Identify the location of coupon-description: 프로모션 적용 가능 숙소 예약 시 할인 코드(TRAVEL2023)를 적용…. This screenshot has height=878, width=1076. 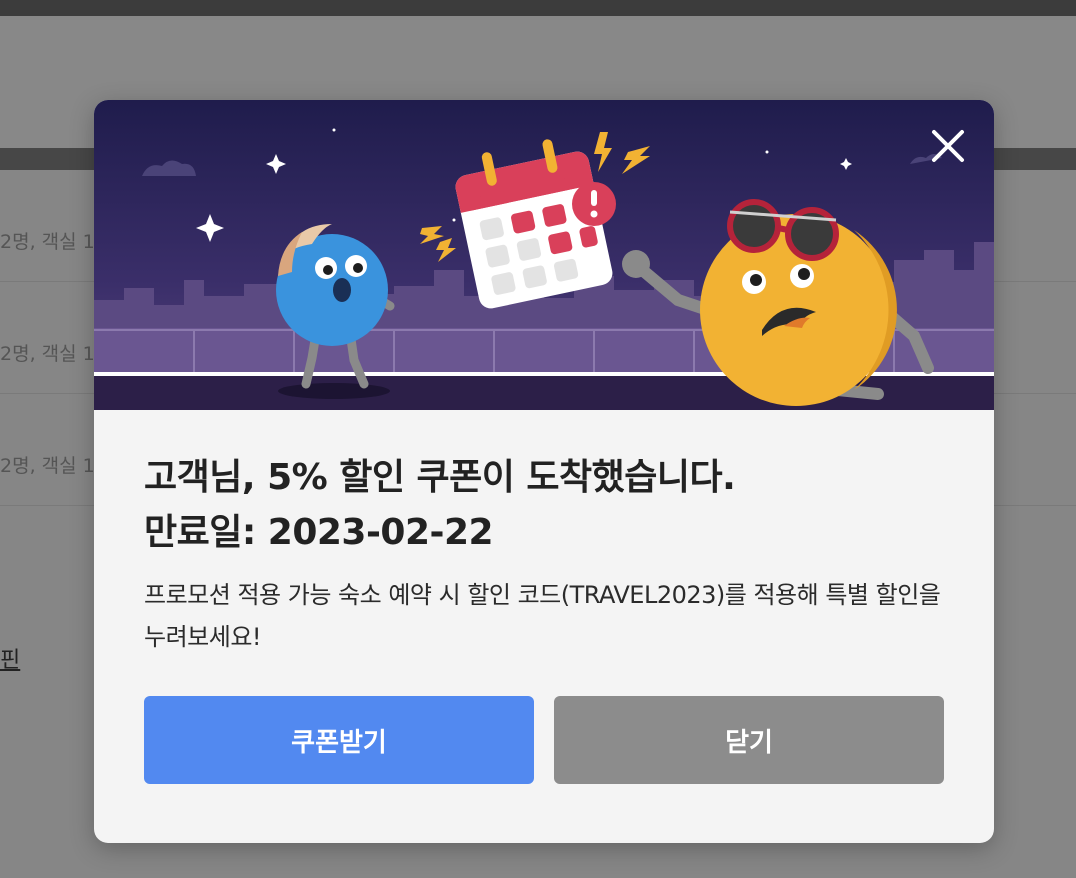
(542, 616).